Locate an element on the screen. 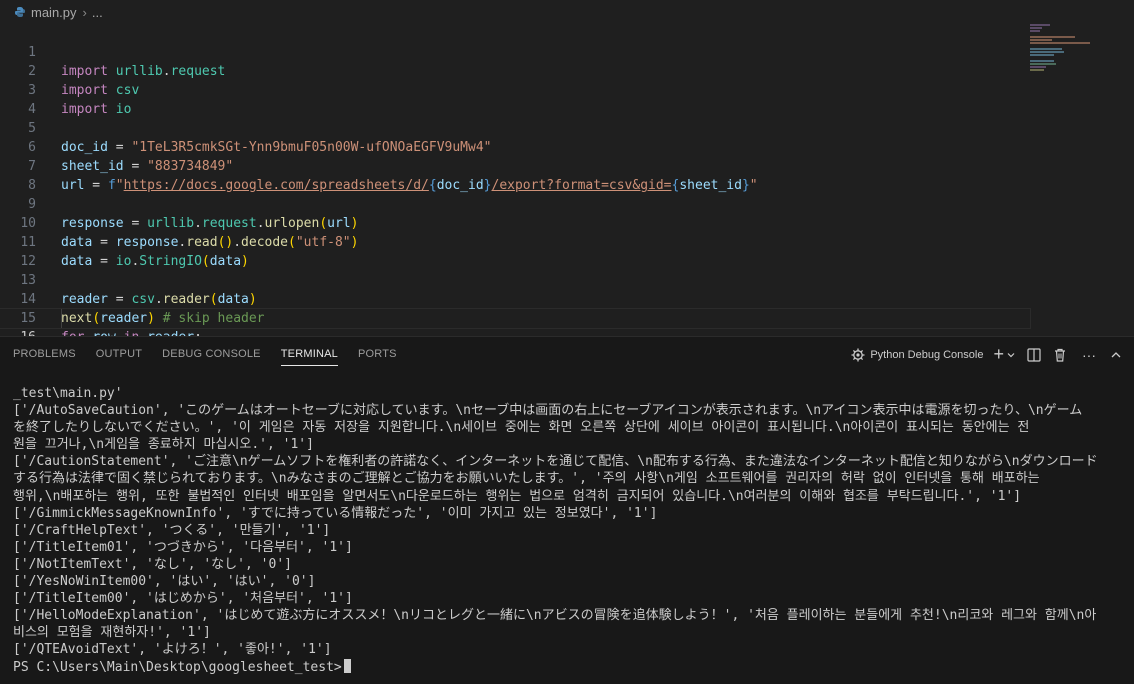 This screenshot has width=1134, height=684. trash-icon is located at coordinates (1060, 355).